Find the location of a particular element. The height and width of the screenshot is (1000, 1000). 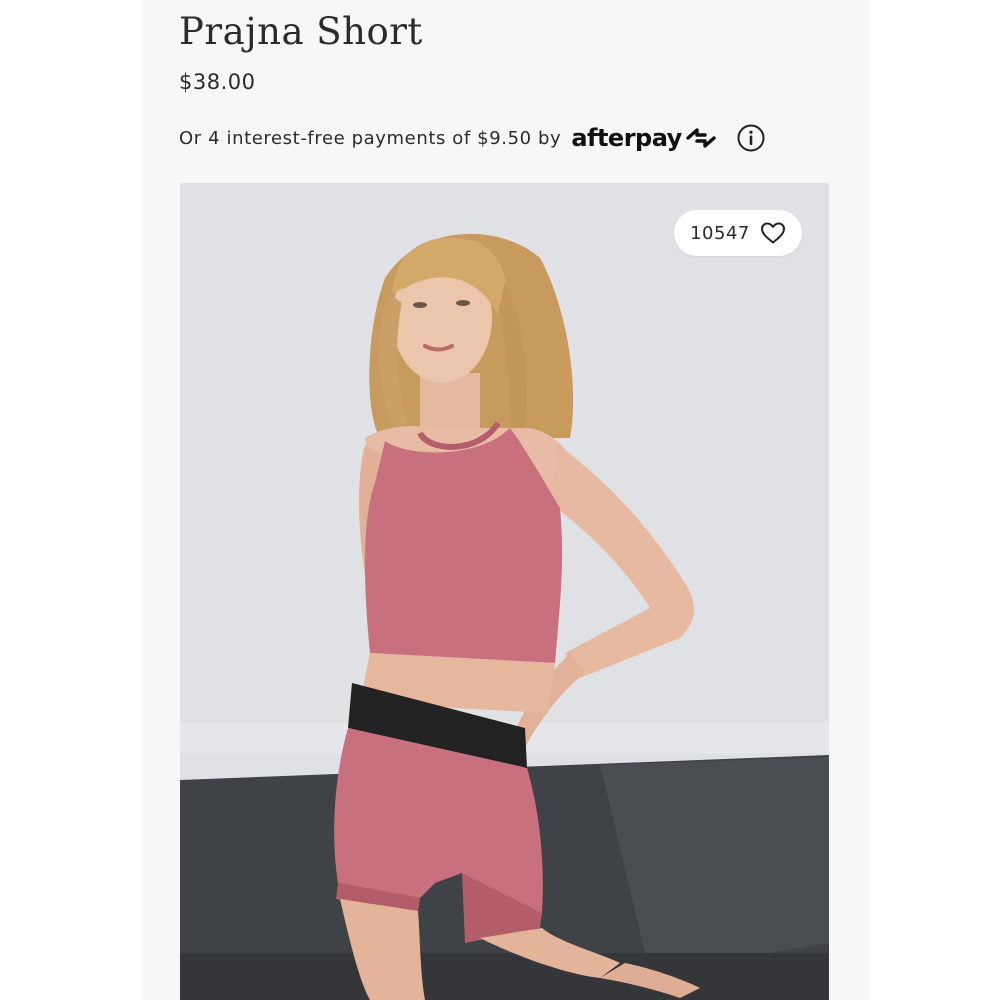

info-icon is located at coordinates (751, 138).